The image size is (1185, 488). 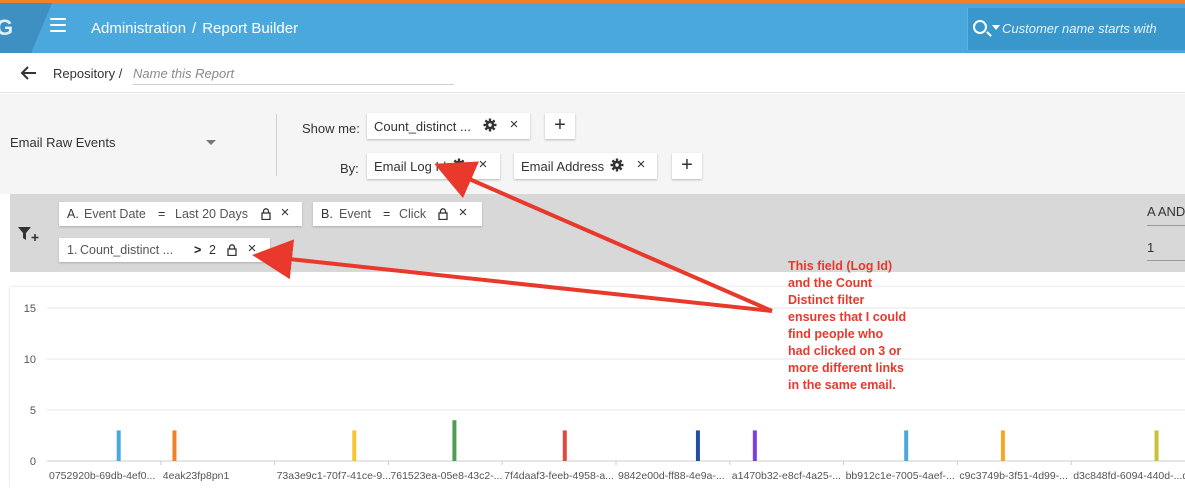 I want to click on measure-chip: Count_distinct ... ×, so click(x=448, y=126).